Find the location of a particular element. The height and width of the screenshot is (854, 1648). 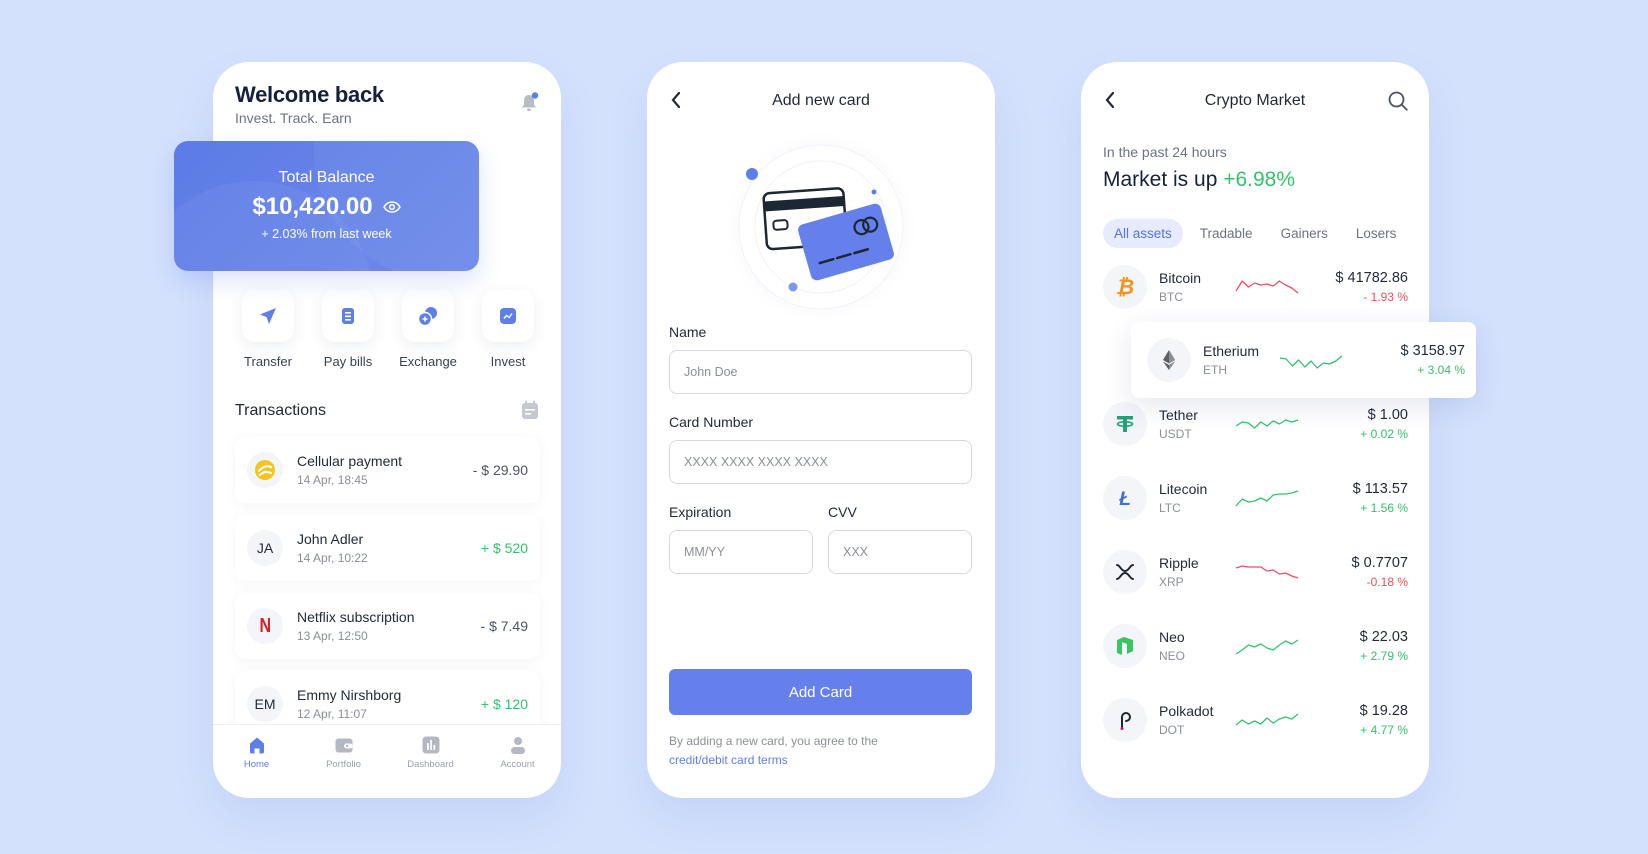

coin-name: Etherium is located at coordinates (1231, 351).